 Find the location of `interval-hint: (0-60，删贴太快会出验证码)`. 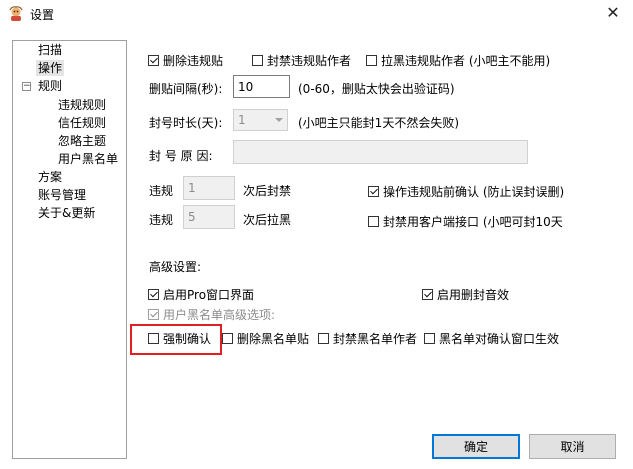

interval-hint: (0-60，删贴太快会出验证码) is located at coordinates (376, 89).